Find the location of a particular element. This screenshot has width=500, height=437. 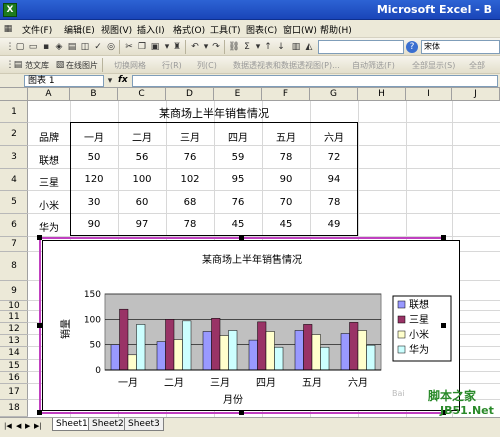

column-header: H is located at coordinates (382, 94).